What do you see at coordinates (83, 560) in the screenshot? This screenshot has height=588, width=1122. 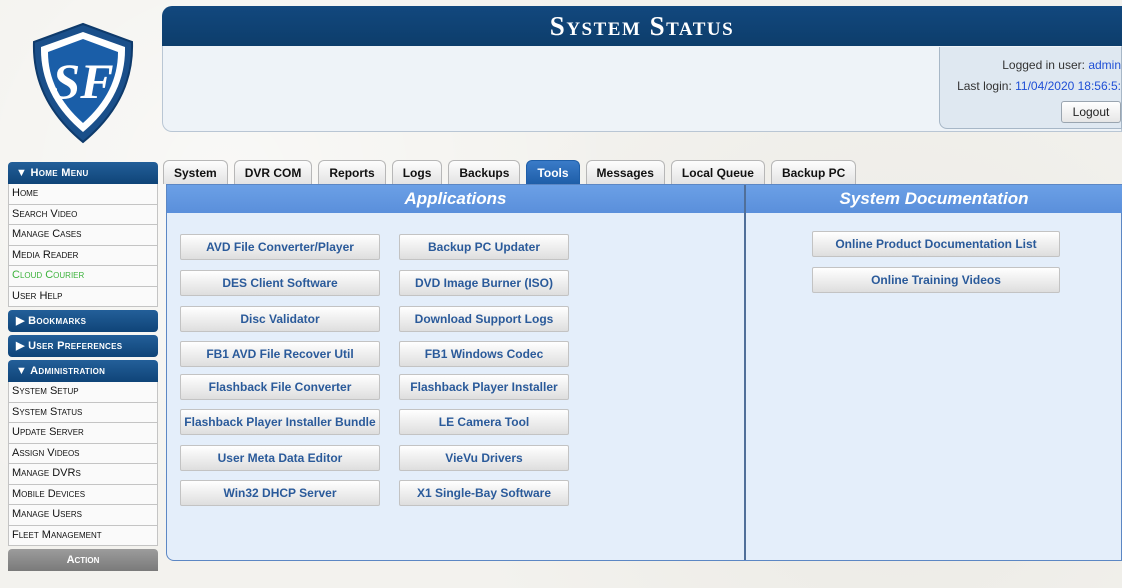 I see `action-header: Action` at bounding box center [83, 560].